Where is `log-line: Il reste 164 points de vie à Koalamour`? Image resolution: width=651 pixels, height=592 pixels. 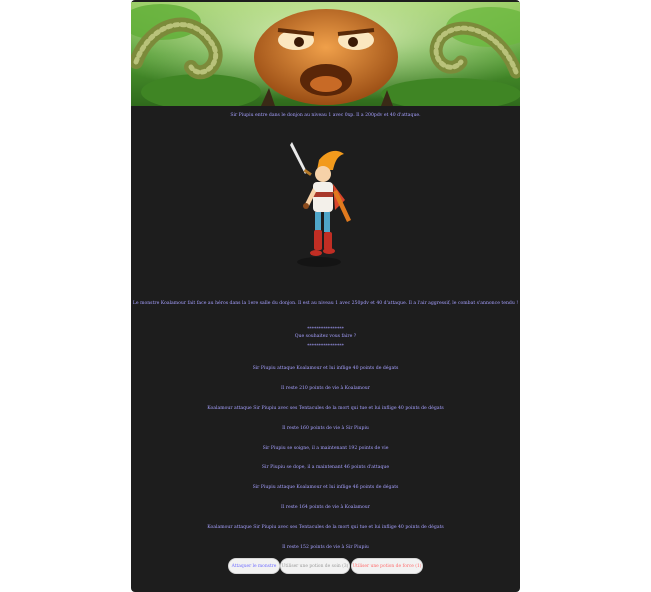 log-line: Il reste 164 points de vie à Koalamour is located at coordinates (325, 507).